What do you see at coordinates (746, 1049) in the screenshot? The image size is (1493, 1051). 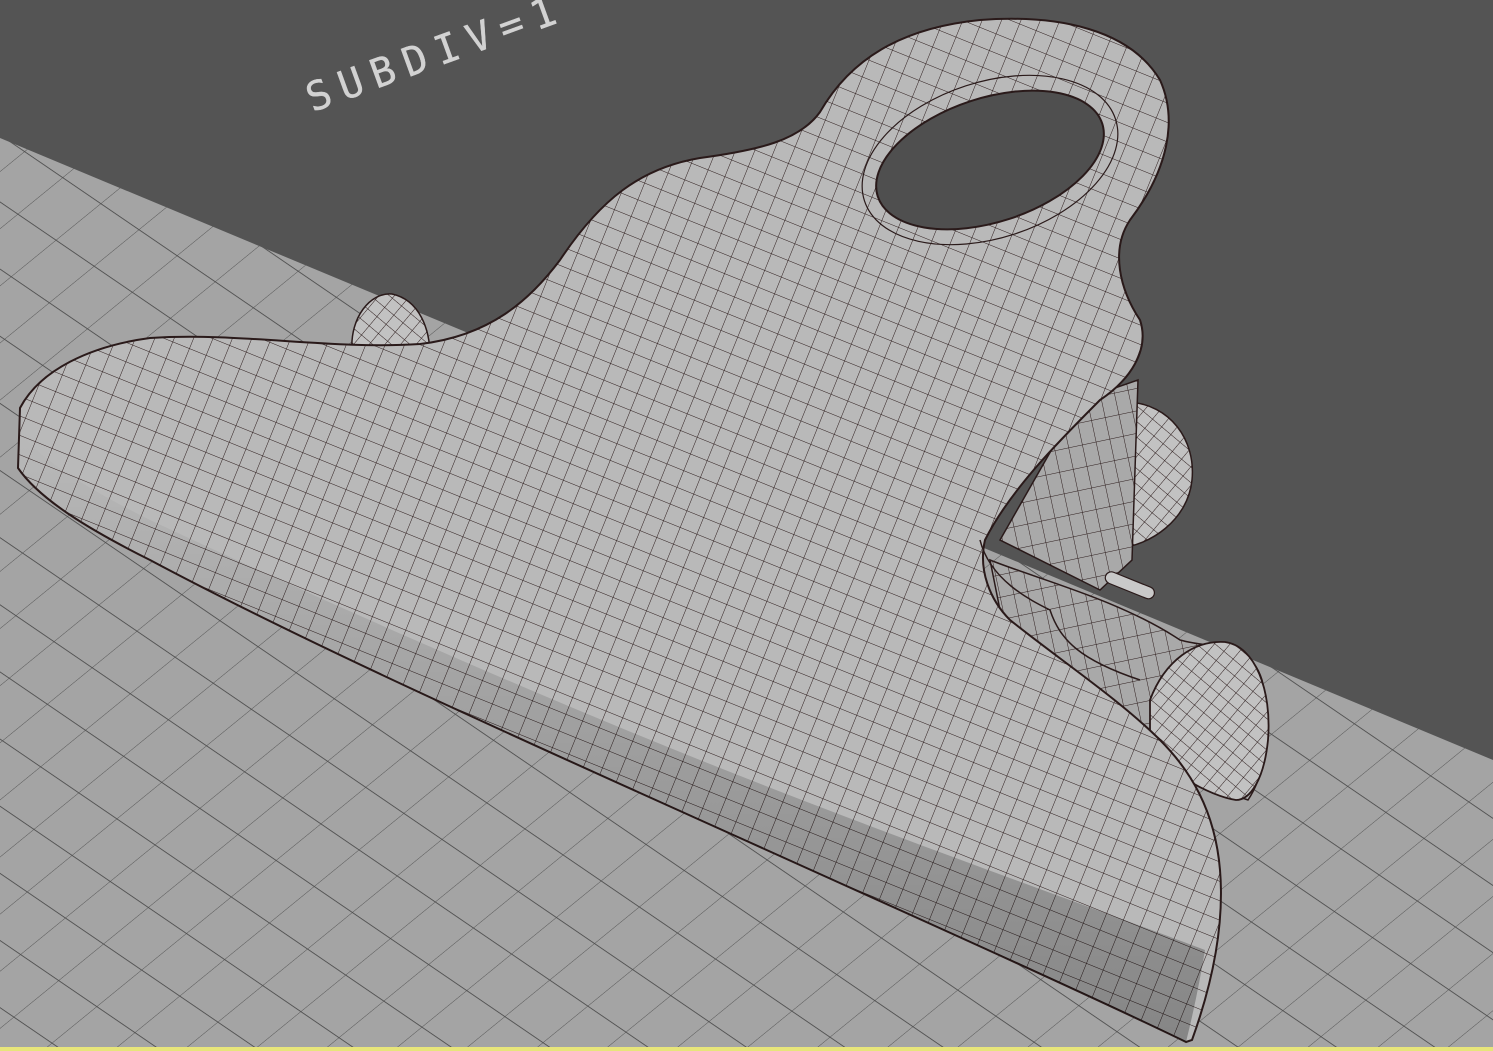 I see `active-viewport-border` at bounding box center [746, 1049].